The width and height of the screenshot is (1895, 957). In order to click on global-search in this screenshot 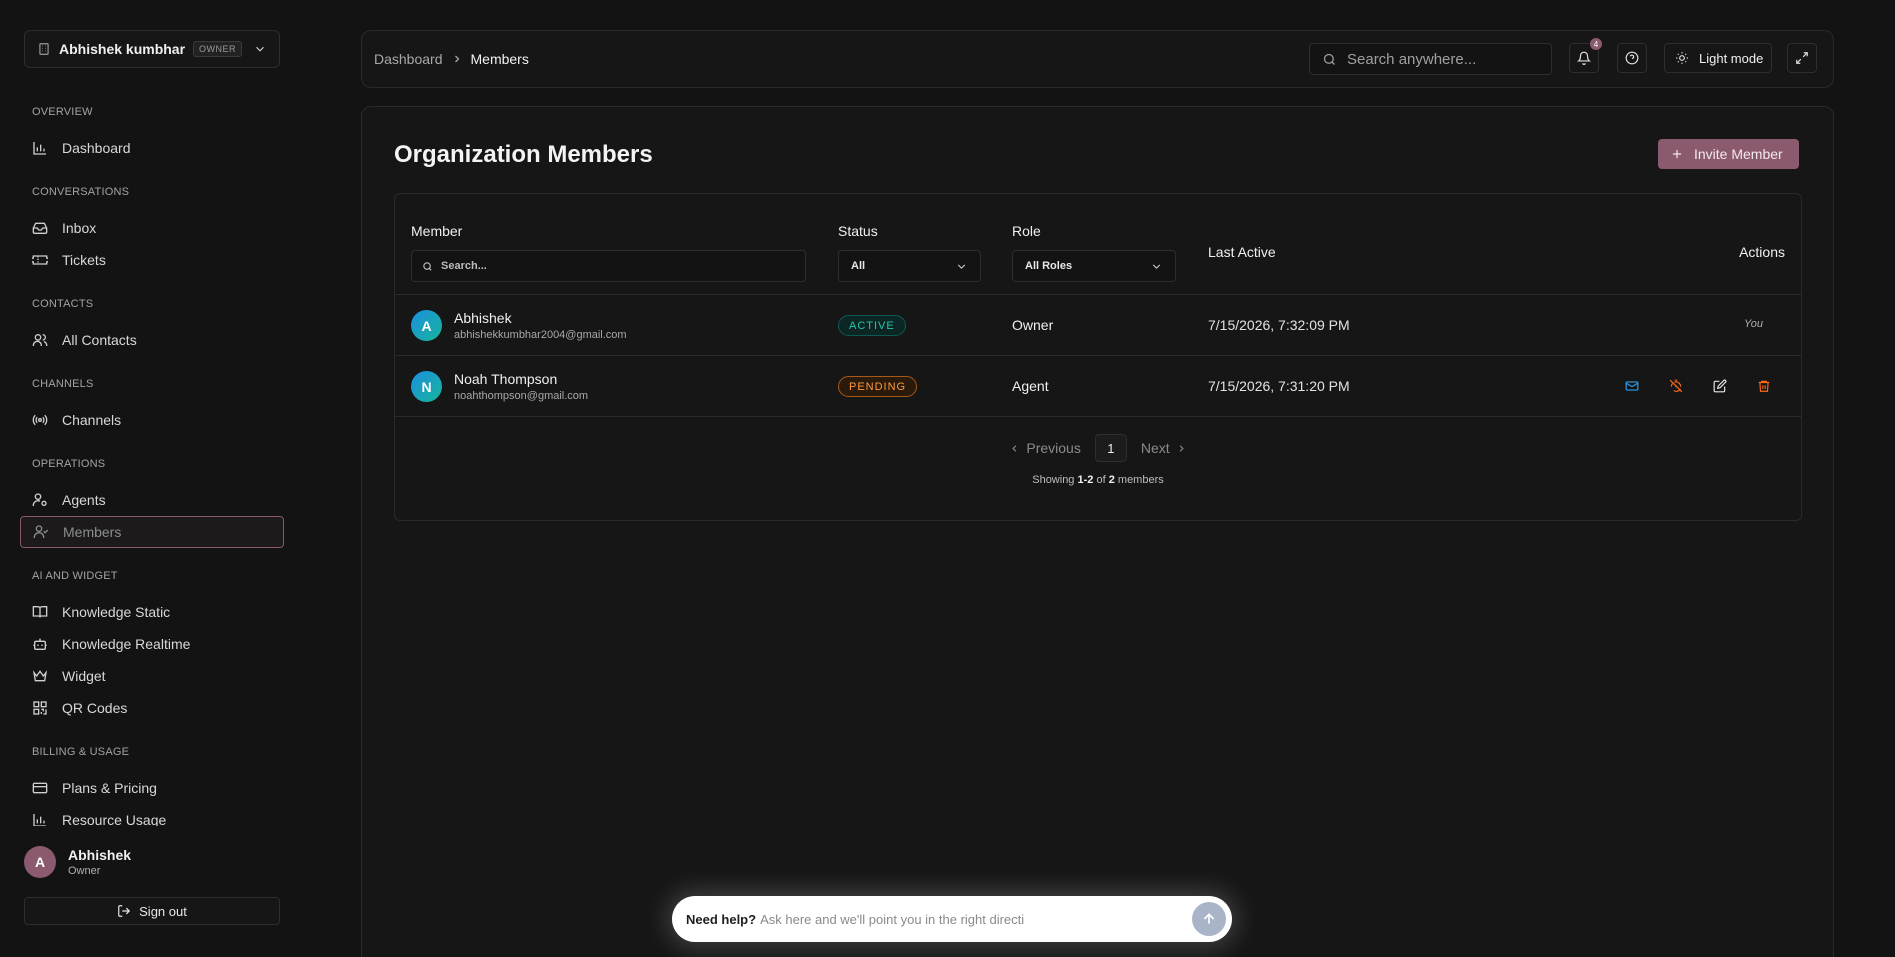, I will do `click(1430, 59)`.